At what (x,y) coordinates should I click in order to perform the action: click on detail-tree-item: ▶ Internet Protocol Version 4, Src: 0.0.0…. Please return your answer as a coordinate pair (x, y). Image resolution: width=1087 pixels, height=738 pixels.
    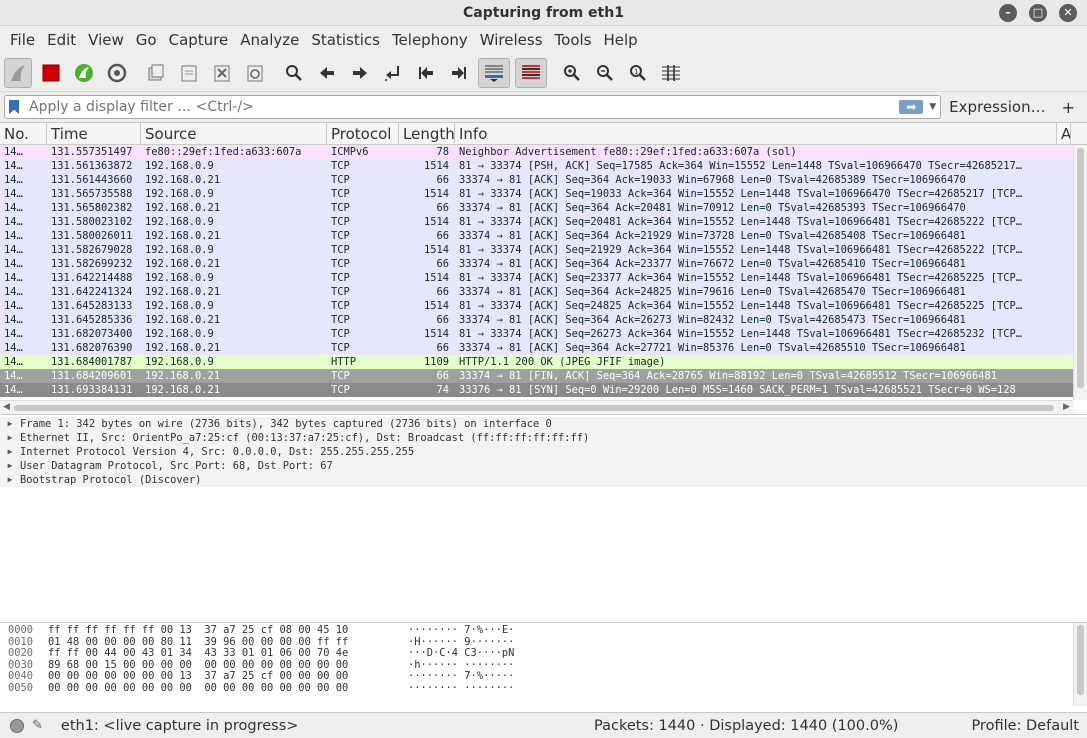
    Looking at the image, I should click on (543, 452).